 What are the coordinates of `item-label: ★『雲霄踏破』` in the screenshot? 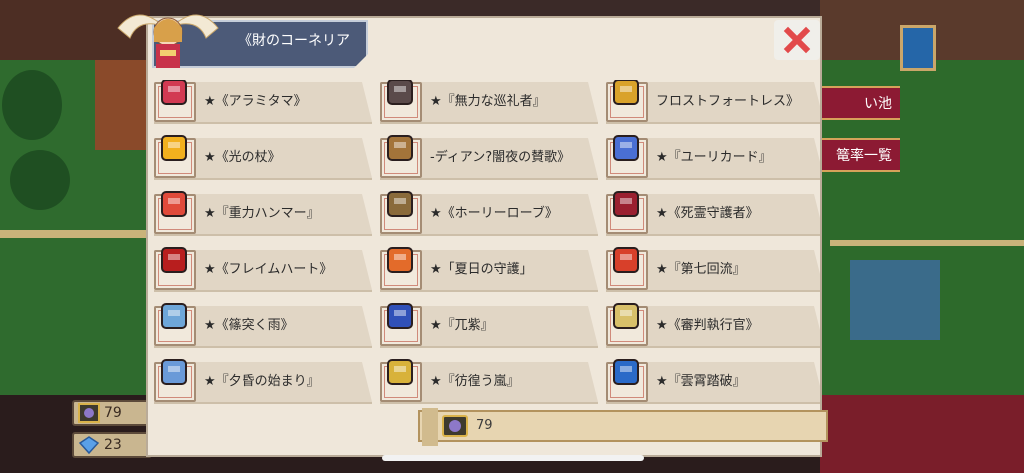 It's located at (701, 381).